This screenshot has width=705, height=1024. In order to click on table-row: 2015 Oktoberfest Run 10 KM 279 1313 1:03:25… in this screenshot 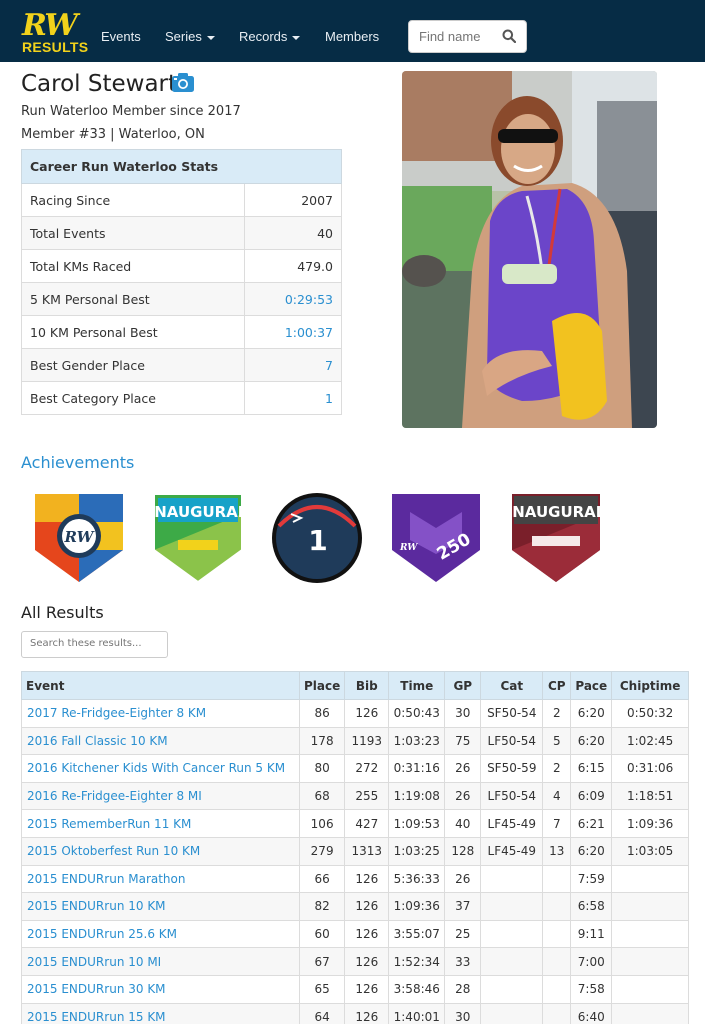, I will do `click(355, 851)`.